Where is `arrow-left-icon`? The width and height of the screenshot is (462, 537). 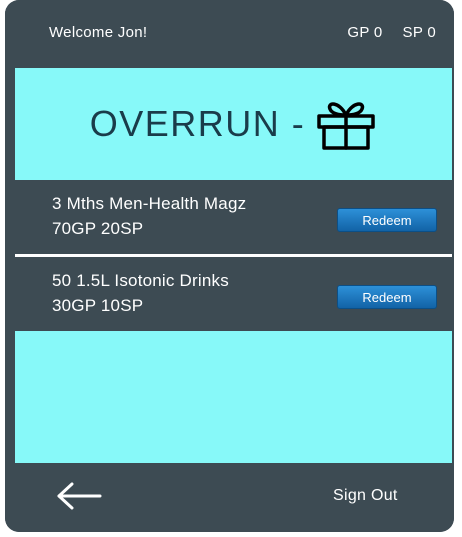
arrow-left-icon is located at coordinates (79, 496).